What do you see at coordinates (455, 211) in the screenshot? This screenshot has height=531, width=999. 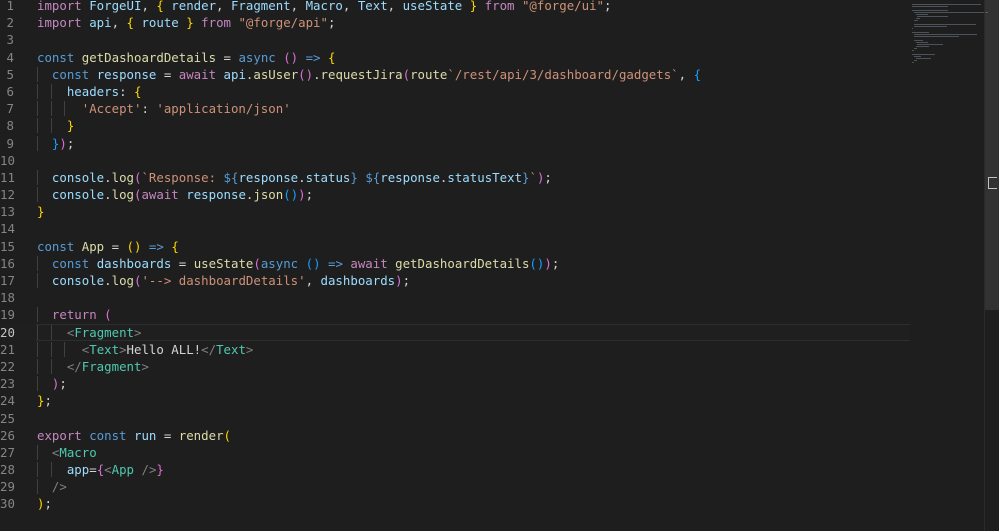 I see `code-line: 13}` at bounding box center [455, 211].